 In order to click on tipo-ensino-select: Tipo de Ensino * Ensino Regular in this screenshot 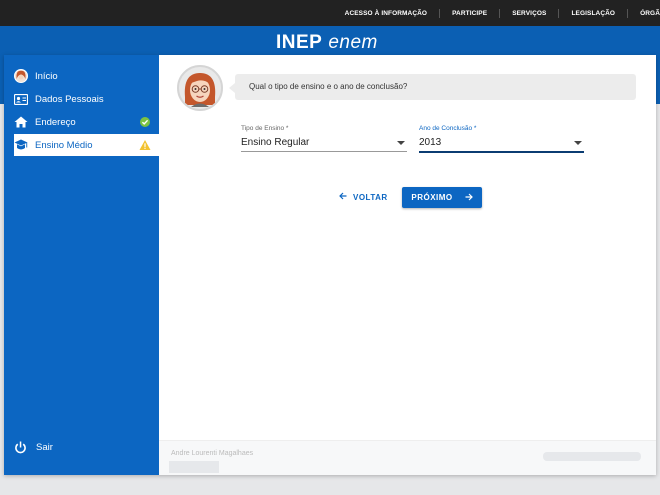, I will do `click(324, 138)`.